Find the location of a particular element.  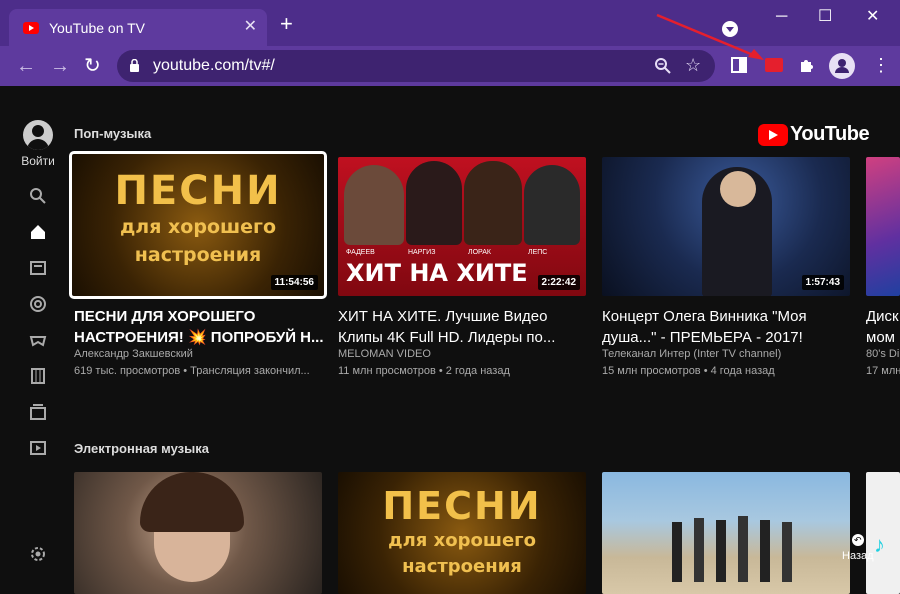

video-thumbnail: ♪ is located at coordinates (883, 533).